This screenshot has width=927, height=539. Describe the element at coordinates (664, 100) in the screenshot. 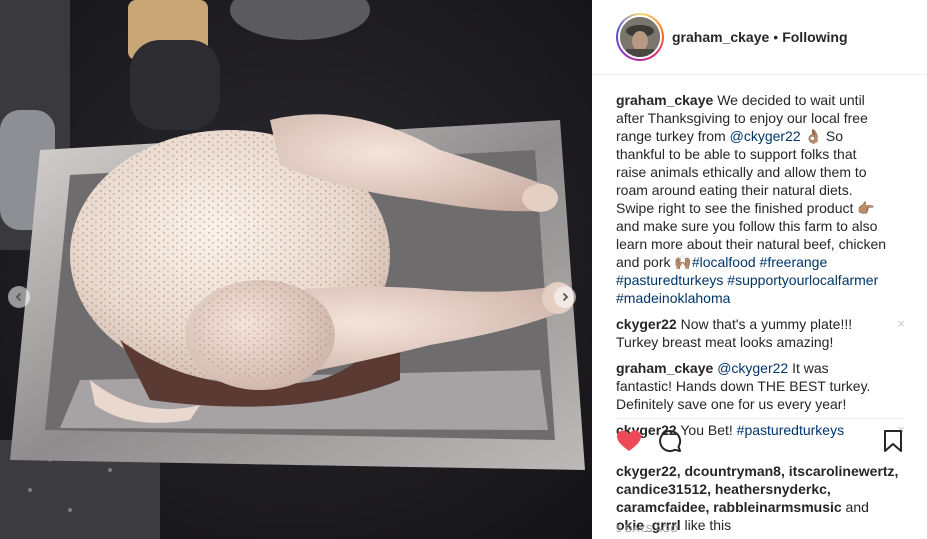

I see `caption-username-link: graham_ckaye` at that location.